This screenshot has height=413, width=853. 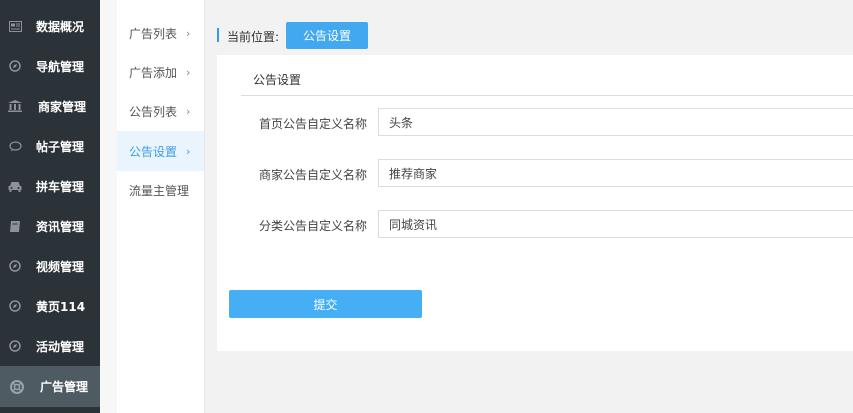 I want to click on submenu-item-traffic-owner: 流量主管理, so click(x=160, y=190).